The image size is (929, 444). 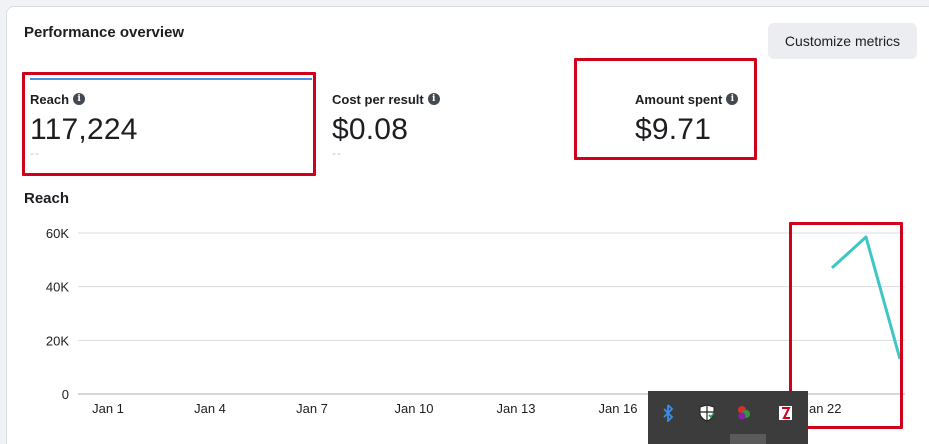 What do you see at coordinates (665, 109) in the screenshot?
I see `highlight-box-amount-spent` at bounding box center [665, 109].